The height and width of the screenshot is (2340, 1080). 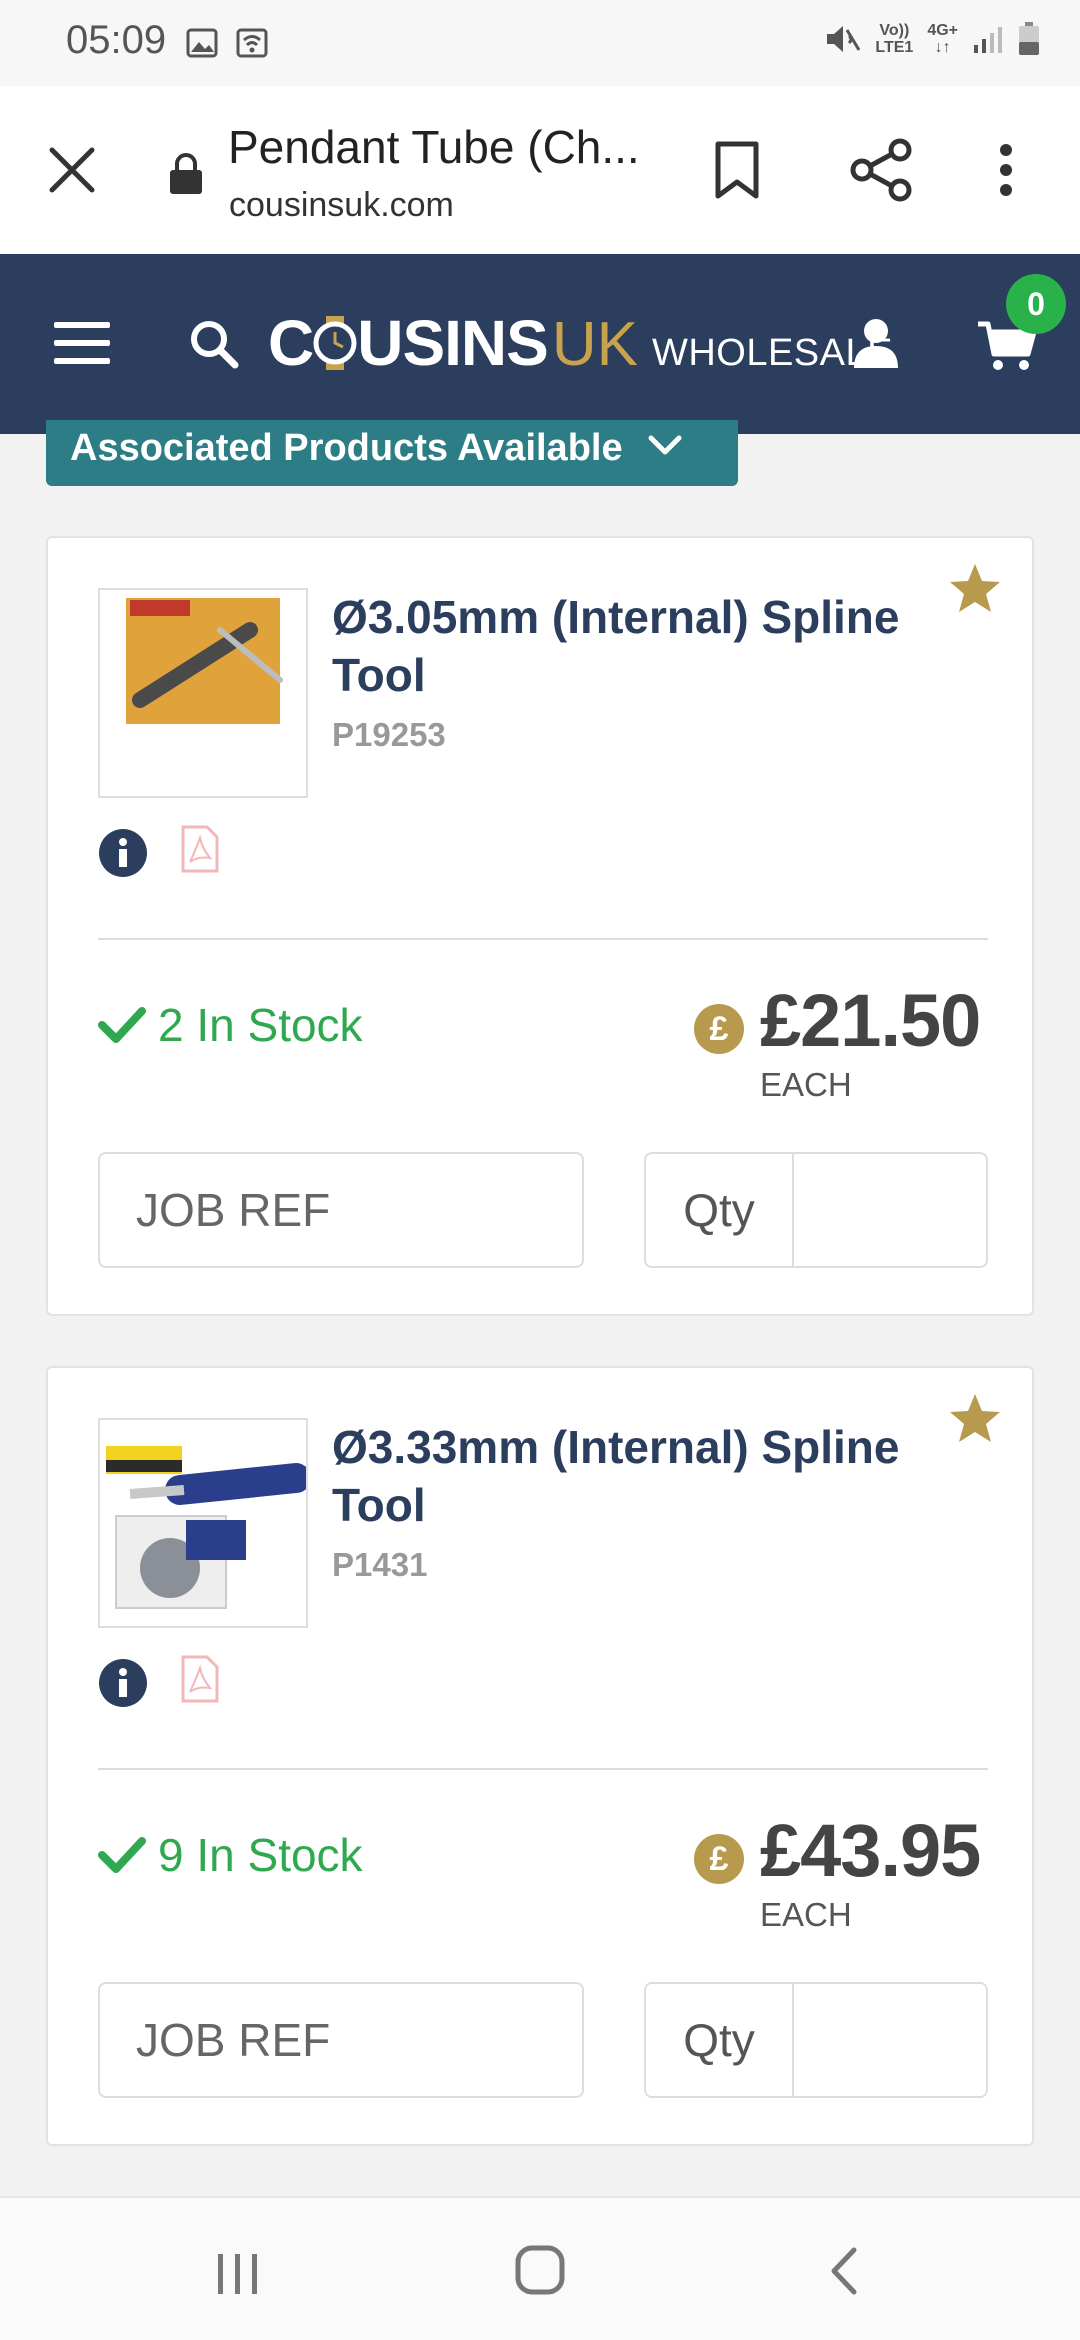 What do you see at coordinates (942, 39) in the screenshot?
I see `data-indicator: 4G+ ↓↑` at bounding box center [942, 39].